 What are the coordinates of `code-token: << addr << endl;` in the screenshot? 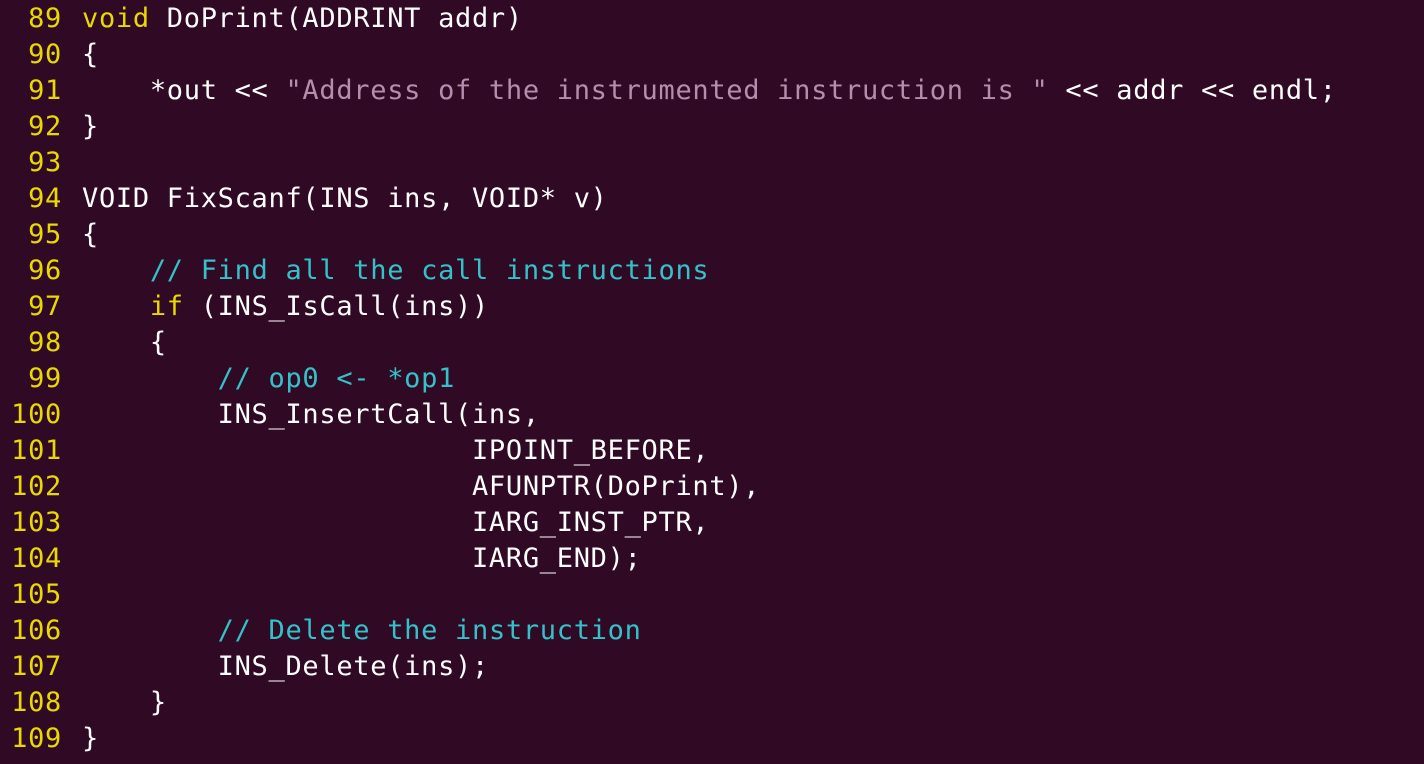 It's located at (1192, 90).